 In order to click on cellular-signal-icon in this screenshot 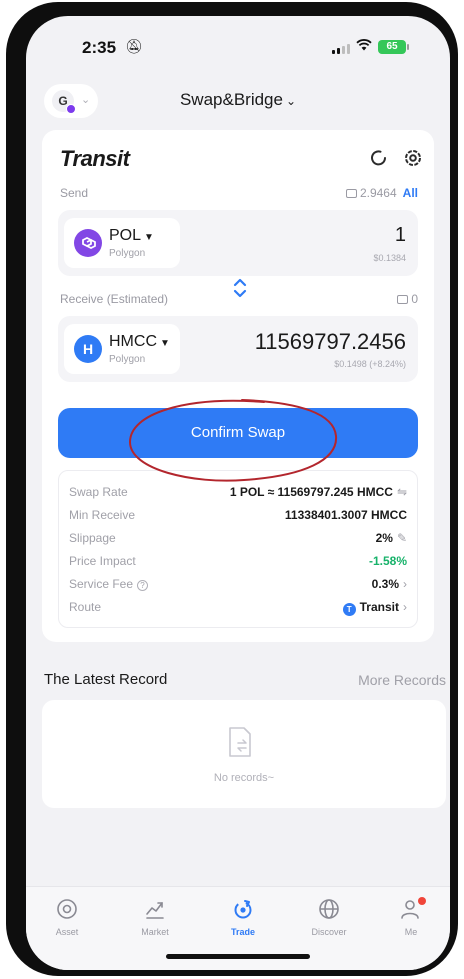, I will do `click(341, 49)`.